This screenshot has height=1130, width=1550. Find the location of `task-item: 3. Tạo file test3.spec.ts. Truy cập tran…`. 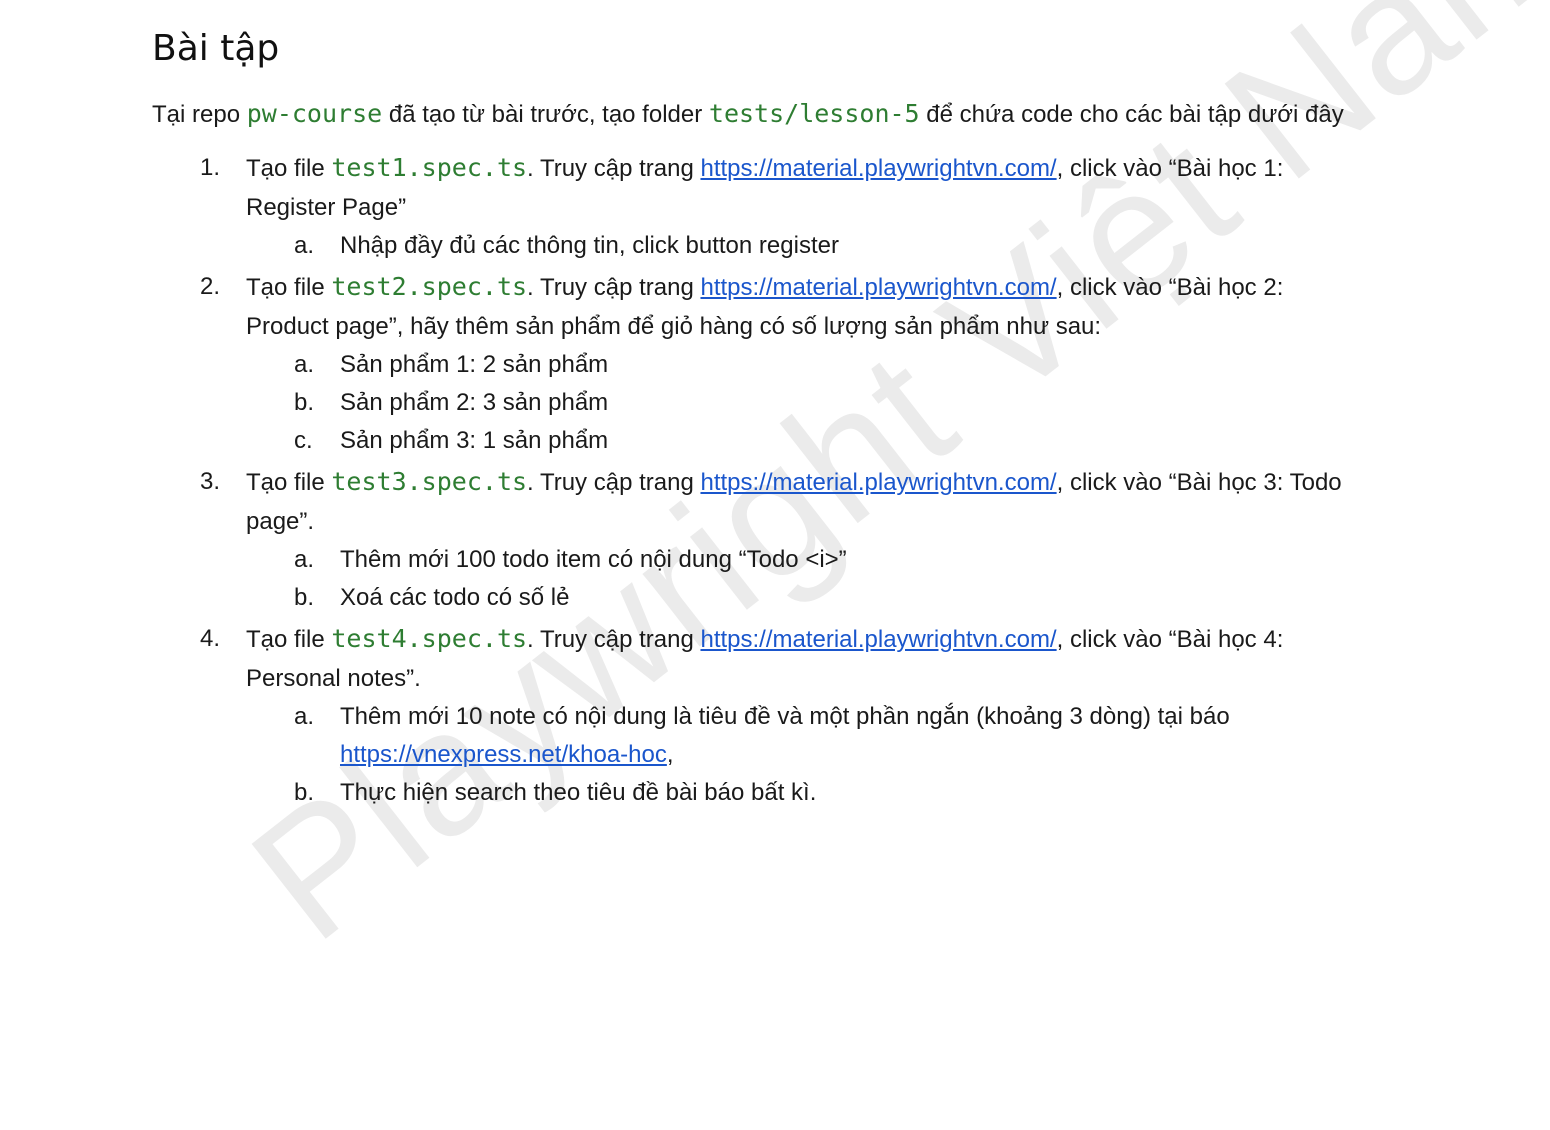

task-item: 3. Tạo file test3.spec.ts. Truy cập tran… is located at coordinates (786, 539).